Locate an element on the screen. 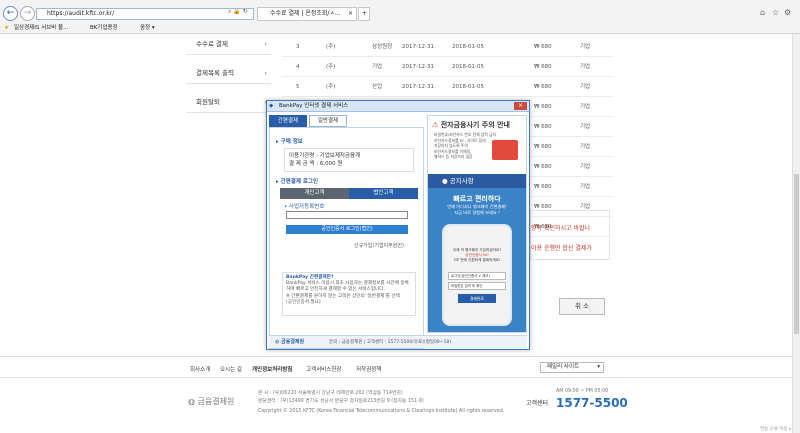  sidebar-item-withdraw: 회원탈퇴› is located at coordinates (228, 102).